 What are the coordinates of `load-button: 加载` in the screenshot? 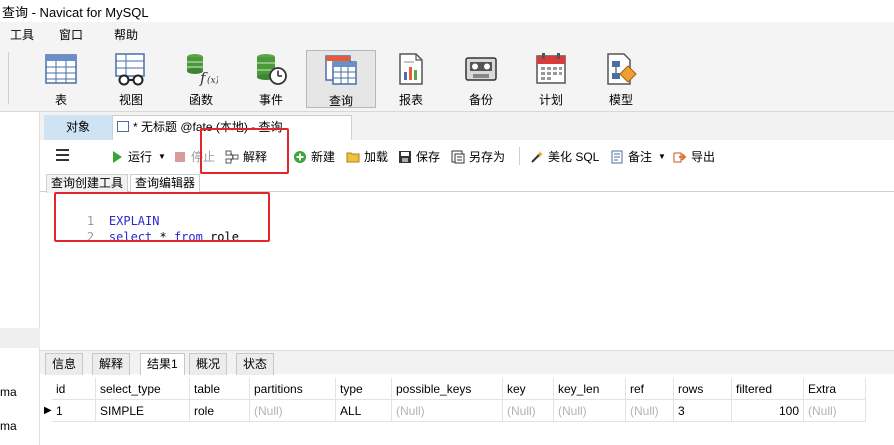 It's located at (367, 156).